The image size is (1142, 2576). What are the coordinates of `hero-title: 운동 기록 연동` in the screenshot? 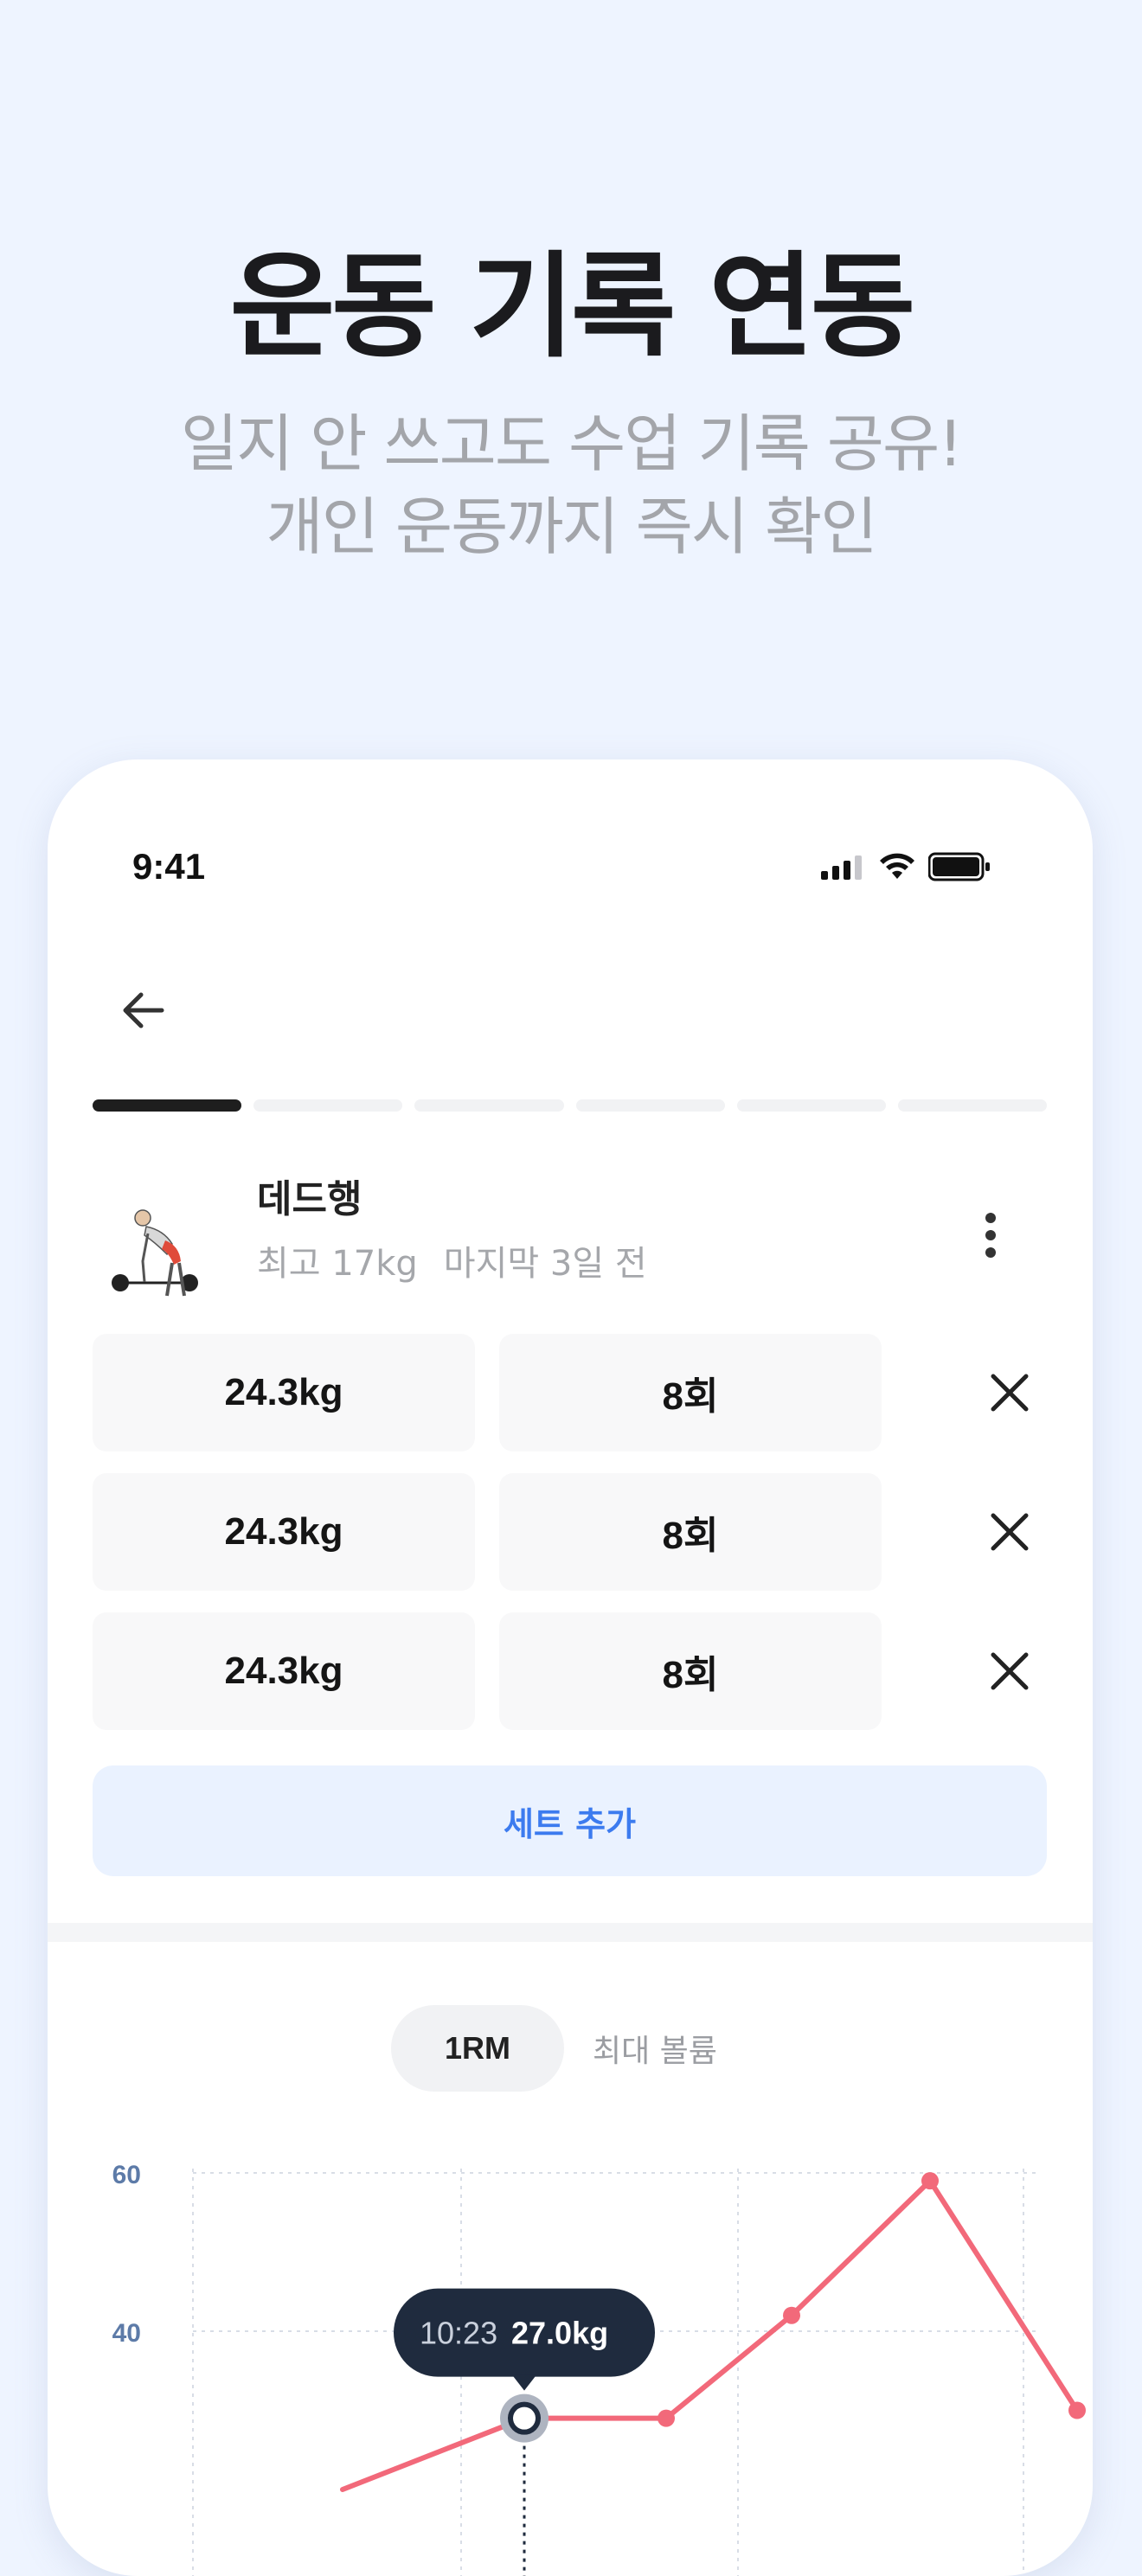 It's located at (572, 307).